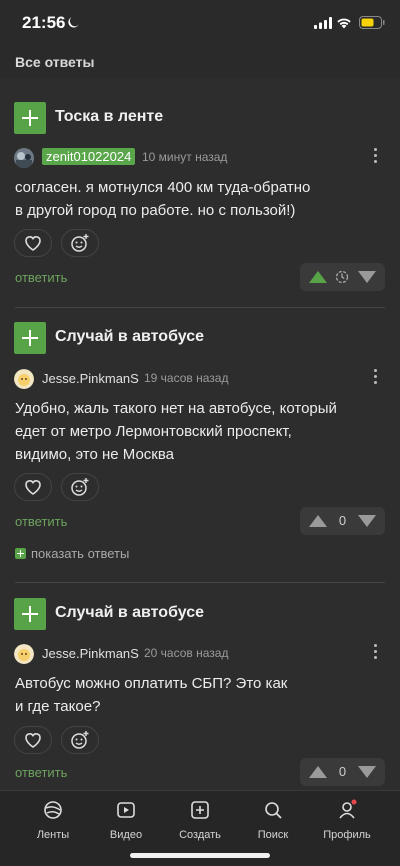  What do you see at coordinates (53, 835) in the screenshot?
I see `tab-label: Ленты` at bounding box center [53, 835].